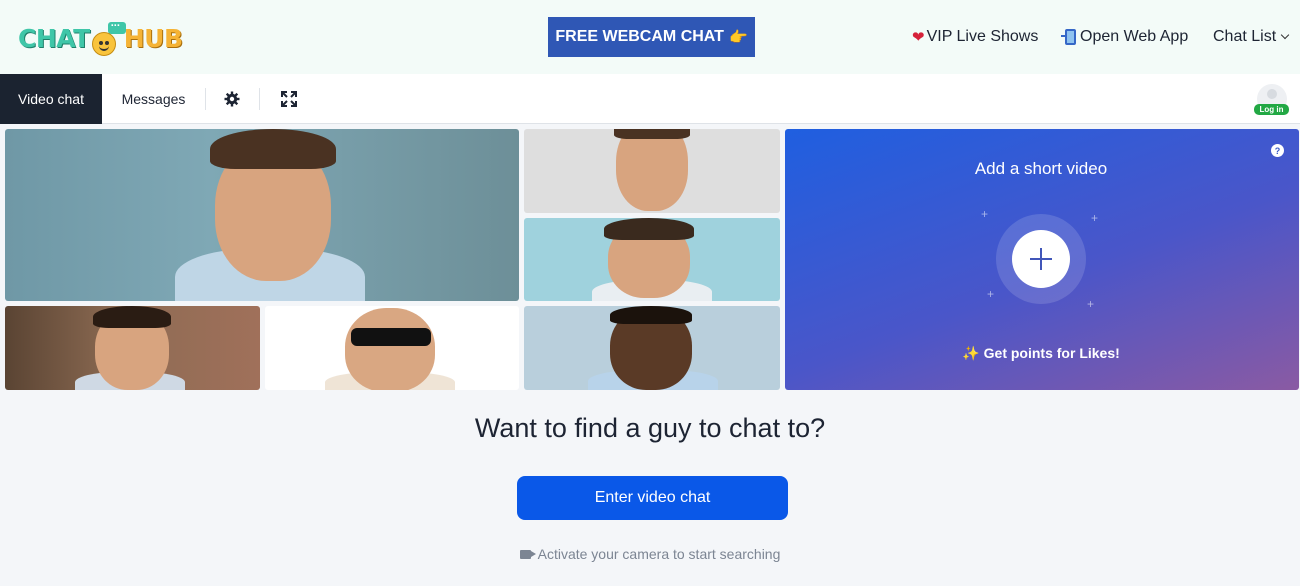  I want to click on get-points-label: Get points for Likes!, so click(1051, 353).